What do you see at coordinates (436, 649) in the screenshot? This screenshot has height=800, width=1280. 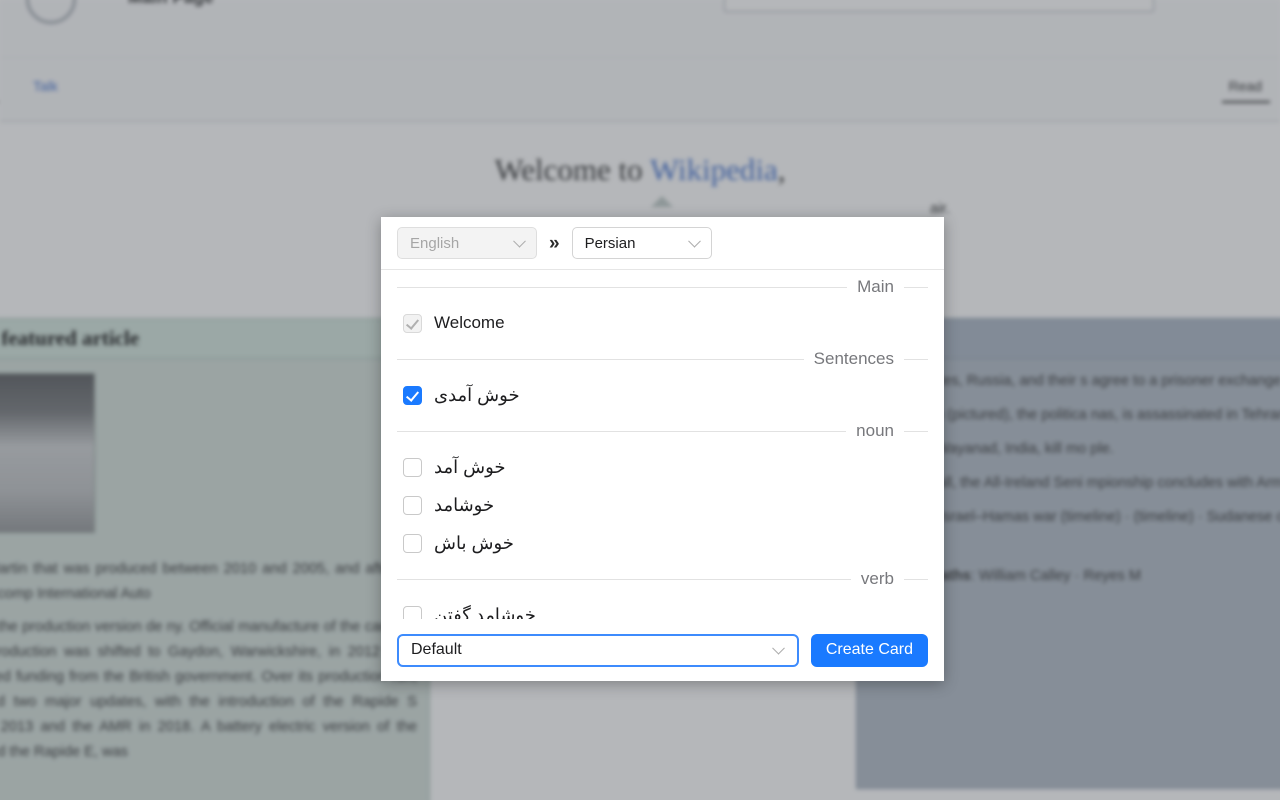 I see `deck-select-value: Default` at bounding box center [436, 649].